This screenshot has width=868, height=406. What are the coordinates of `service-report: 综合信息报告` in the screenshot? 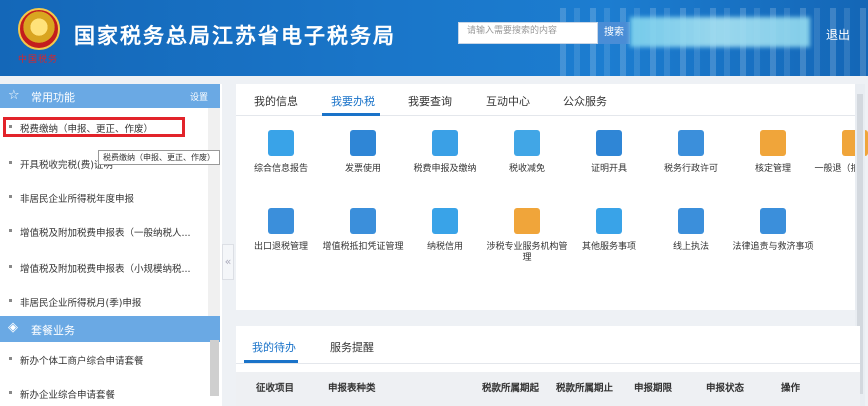 It's located at (280, 165).